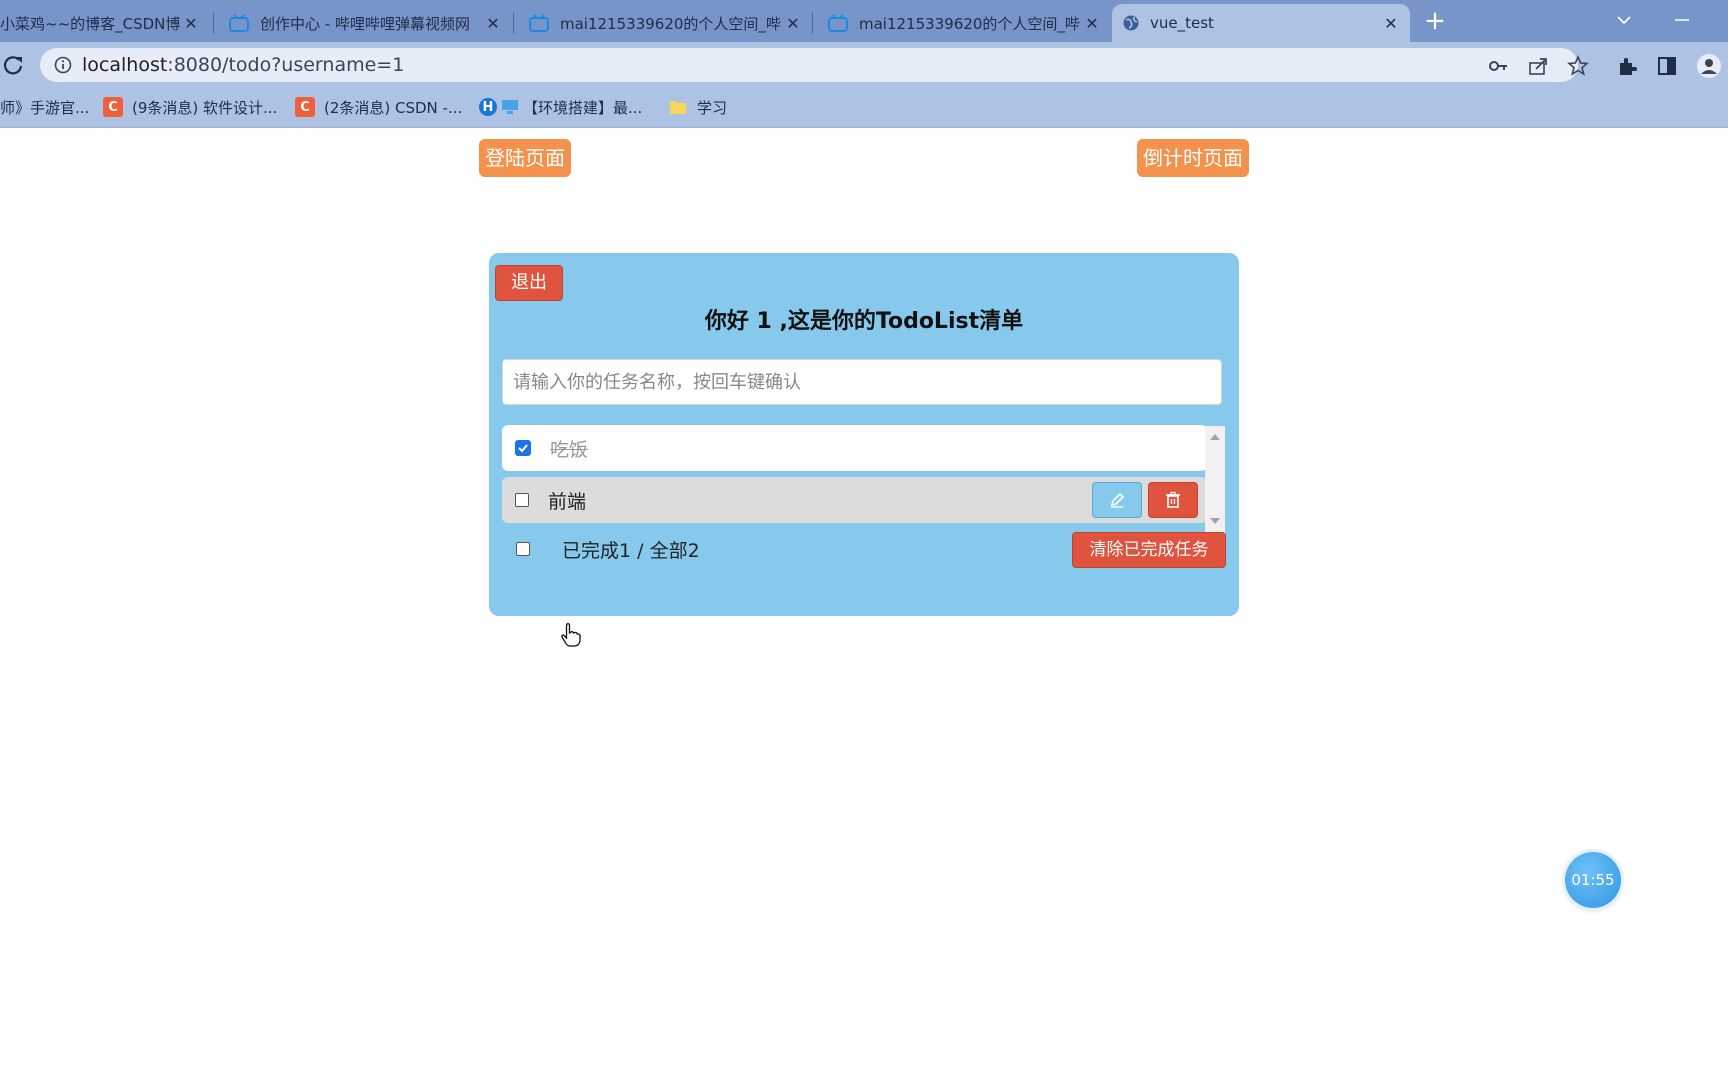 The image size is (1728, 1080). What do you see at coordinates (854, 448) in the screenshot?
I see `todo-item: 吃饭` at bounding box center [854, 448].